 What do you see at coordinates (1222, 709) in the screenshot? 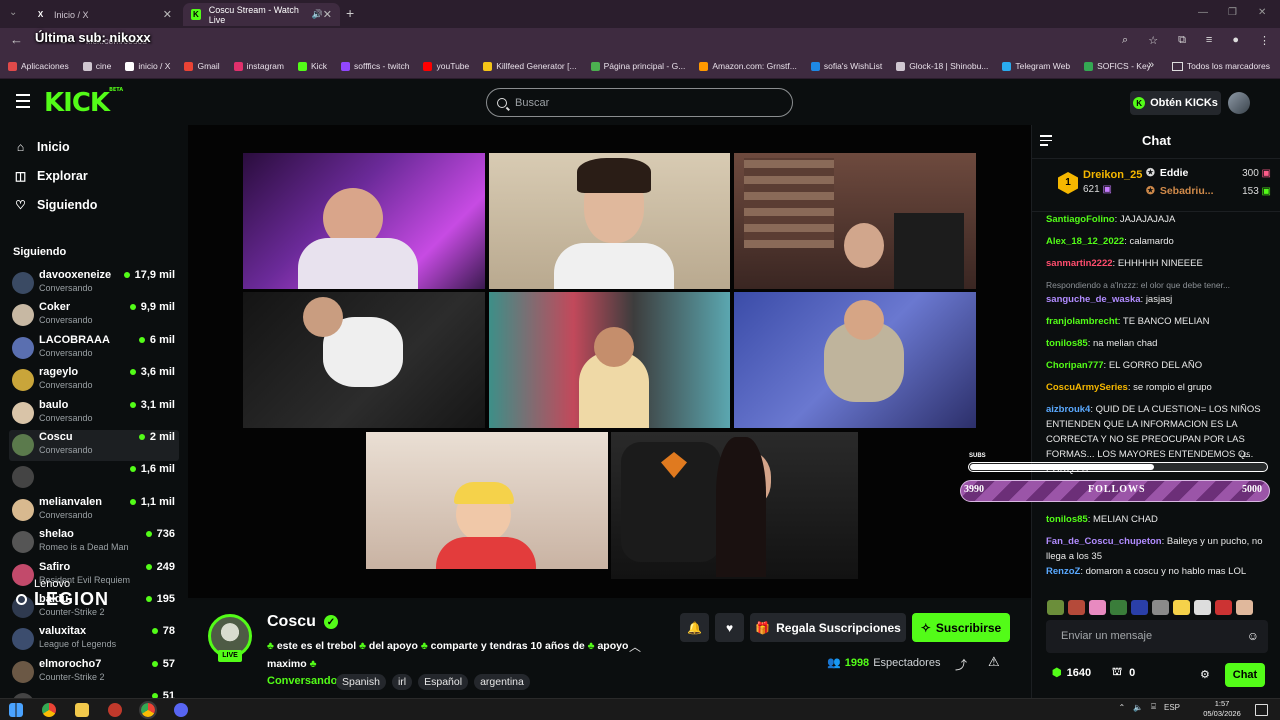
I see `clock: 1:57 05/03/2026` at bounding box center [1222, 709].